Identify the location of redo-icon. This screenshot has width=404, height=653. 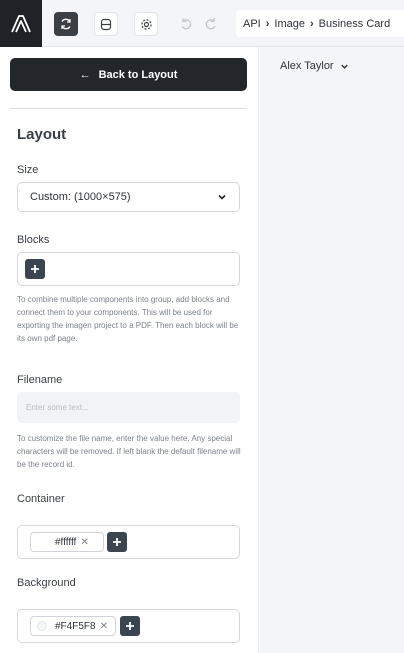
(210, 24).